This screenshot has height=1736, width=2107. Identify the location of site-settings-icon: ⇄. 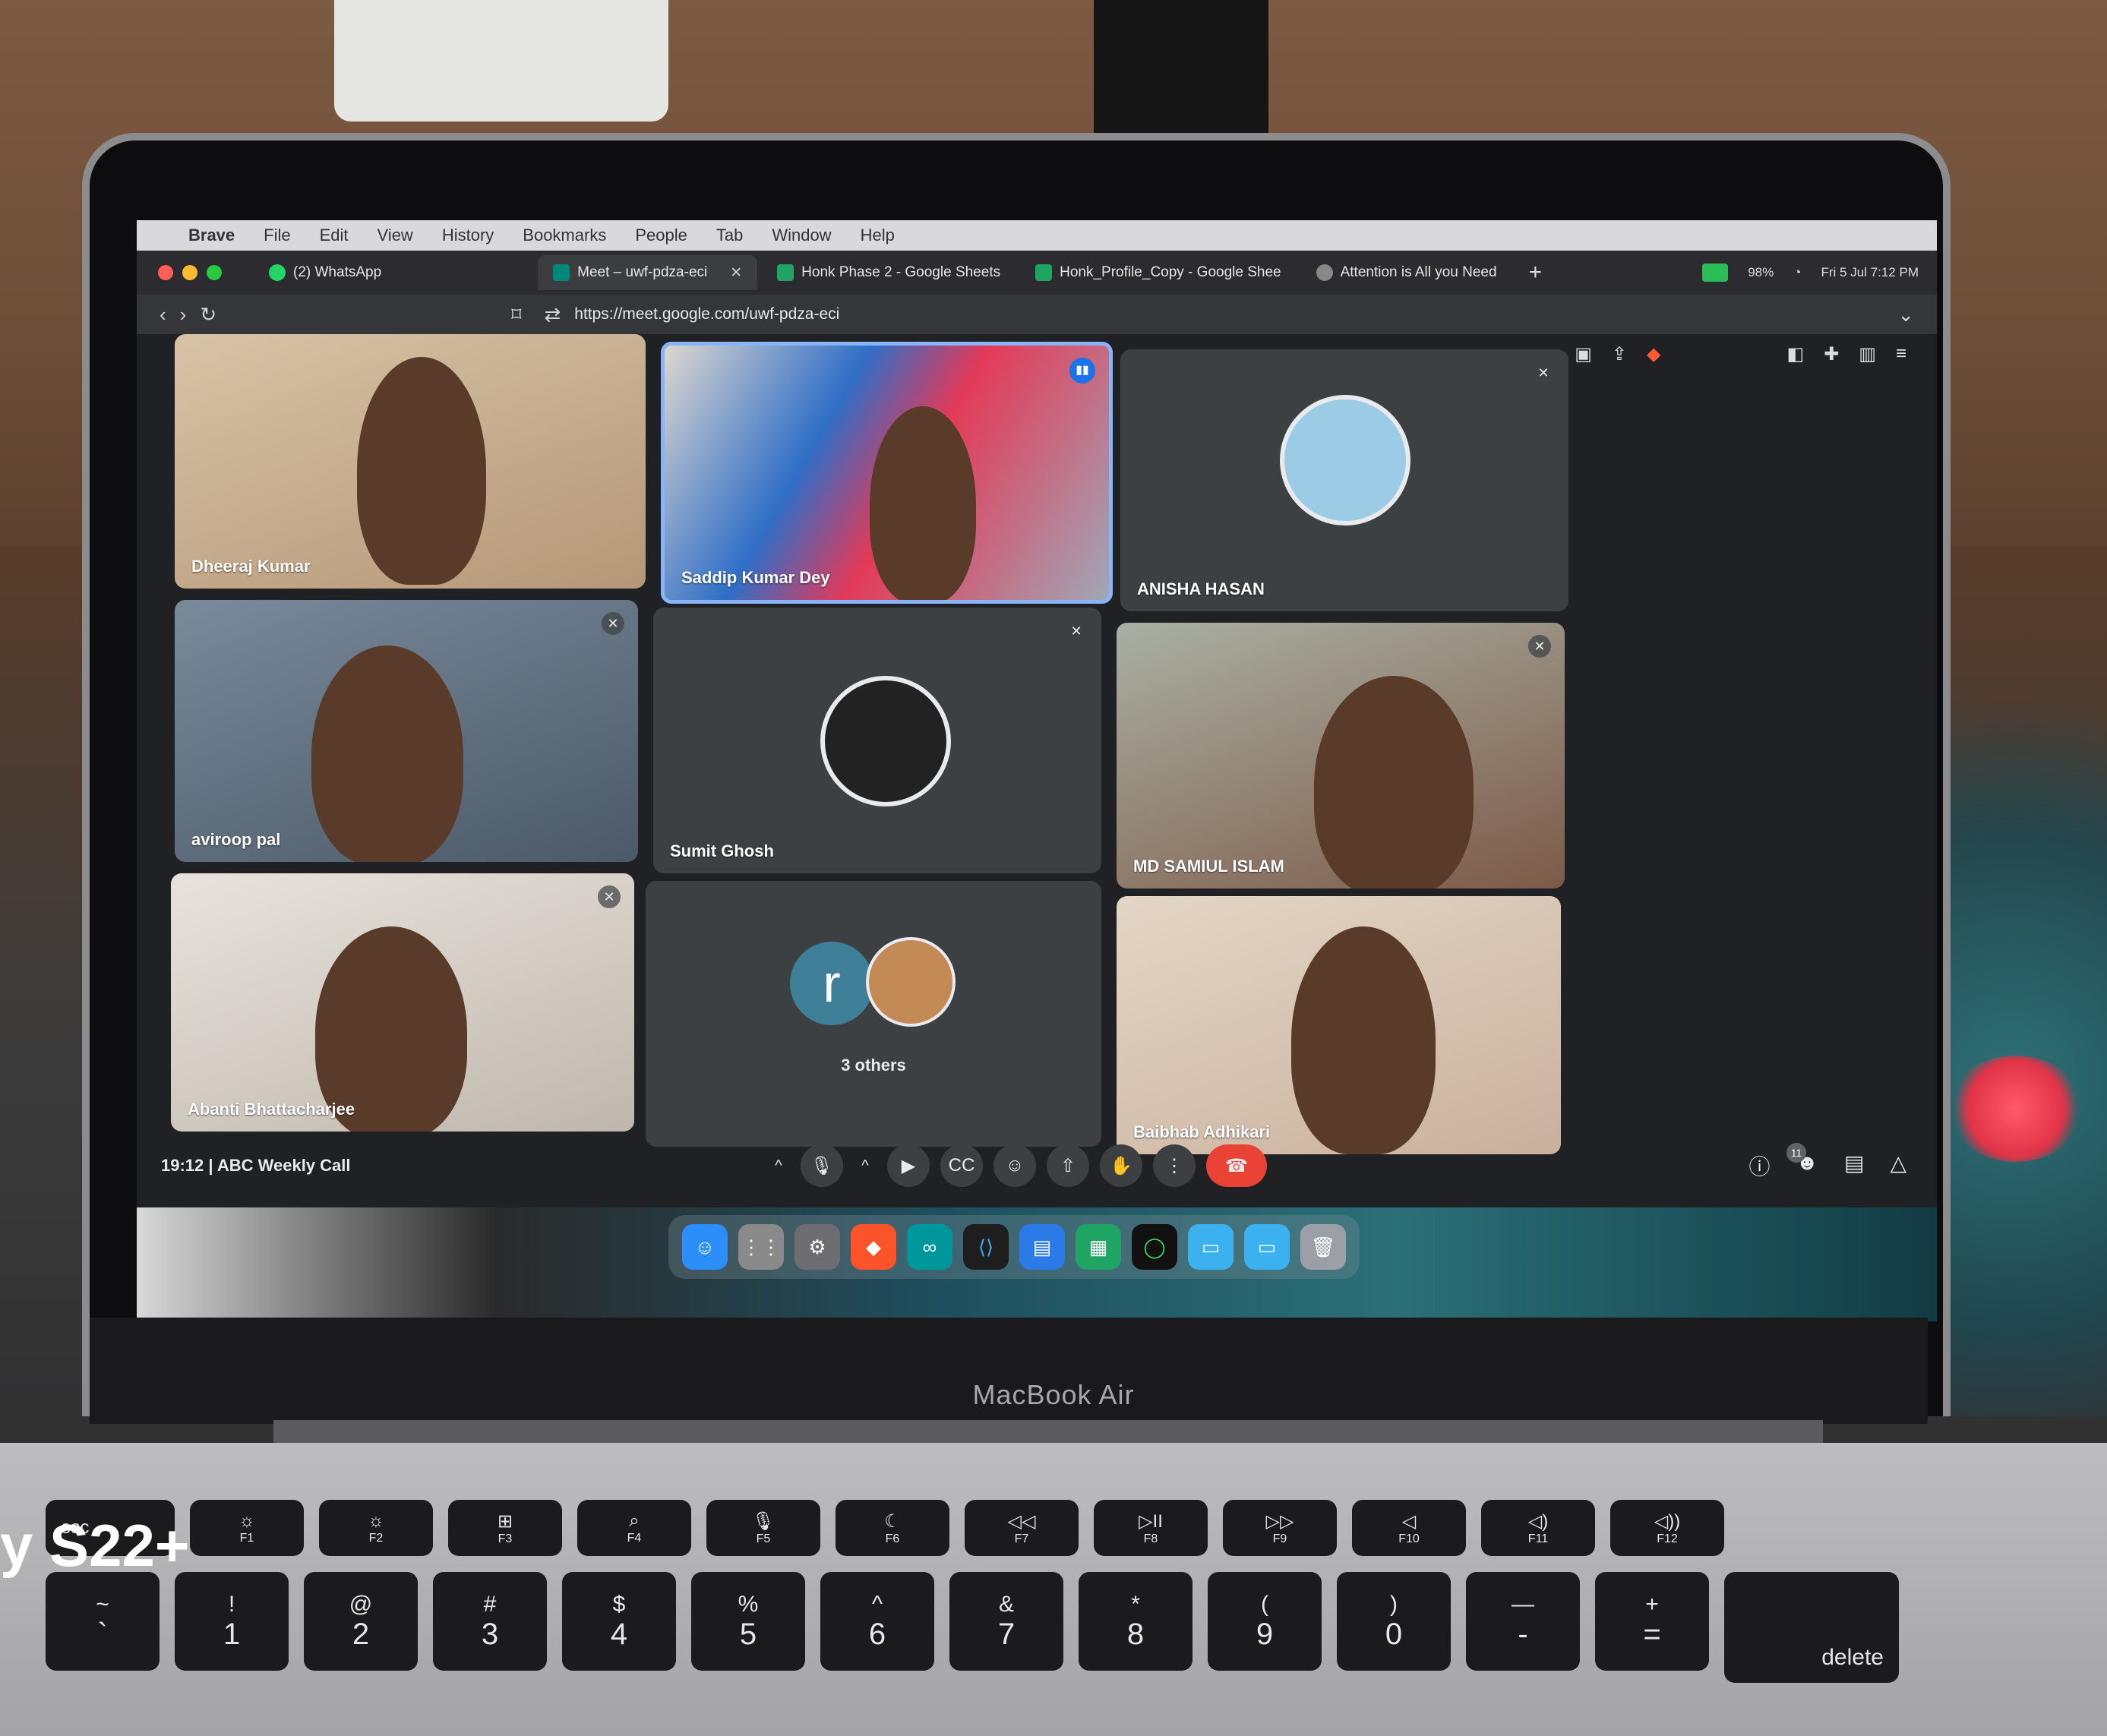
(552, 315).